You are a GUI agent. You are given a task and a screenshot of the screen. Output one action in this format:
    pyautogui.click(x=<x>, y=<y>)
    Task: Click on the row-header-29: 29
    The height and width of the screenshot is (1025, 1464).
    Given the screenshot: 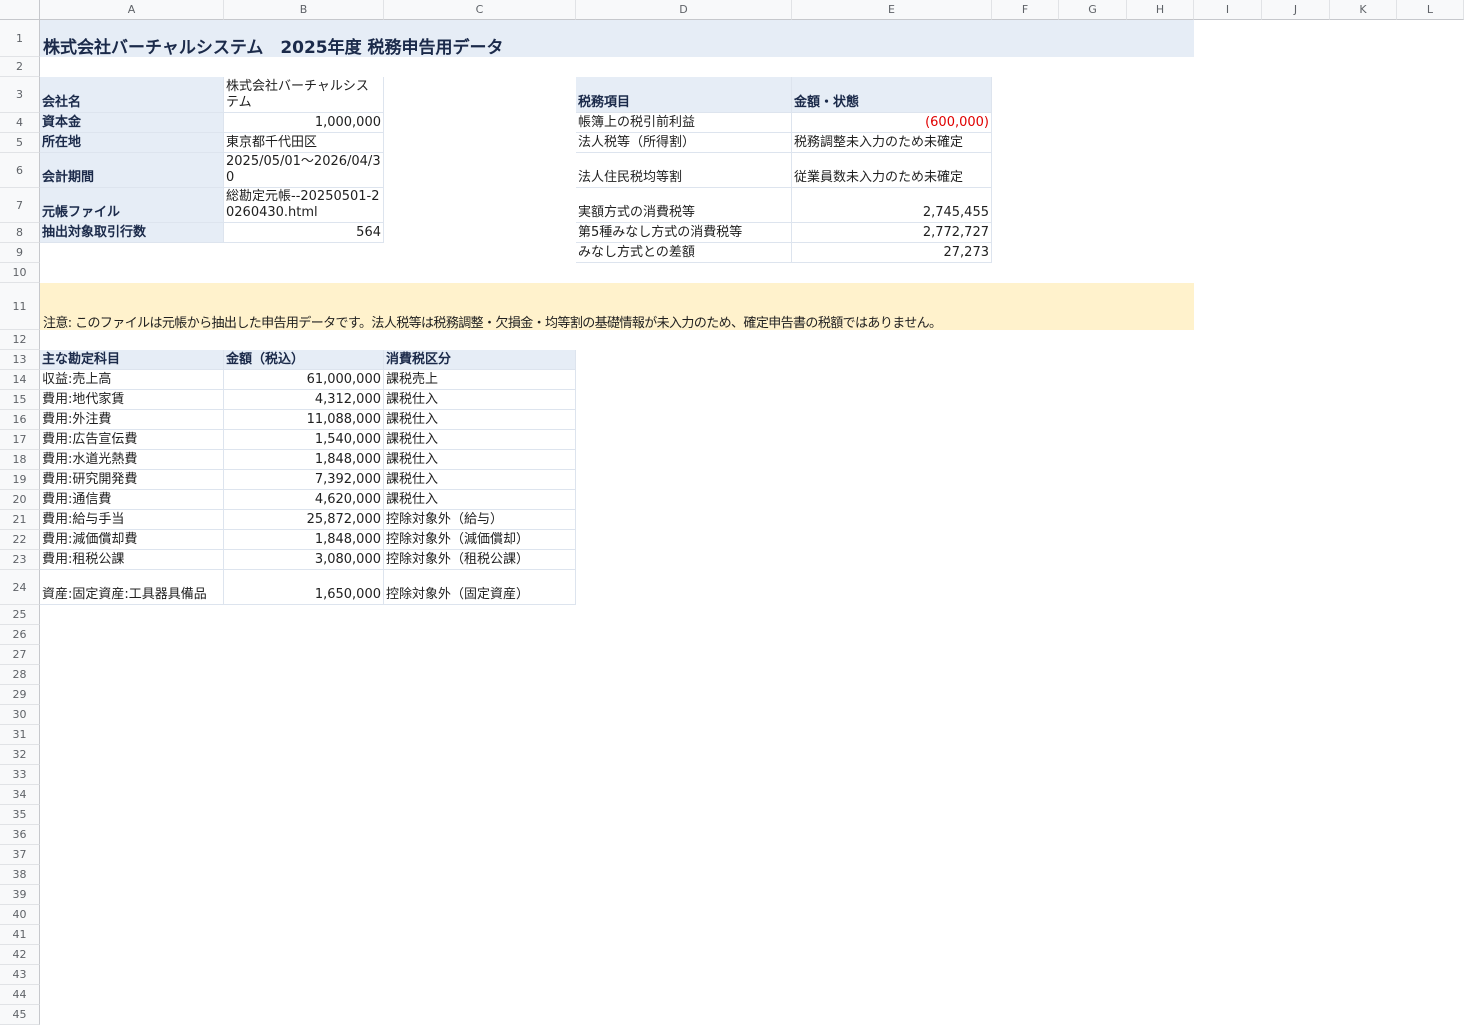 What is the action you would take?
    pyautogui.click(x=20, y=695)
    